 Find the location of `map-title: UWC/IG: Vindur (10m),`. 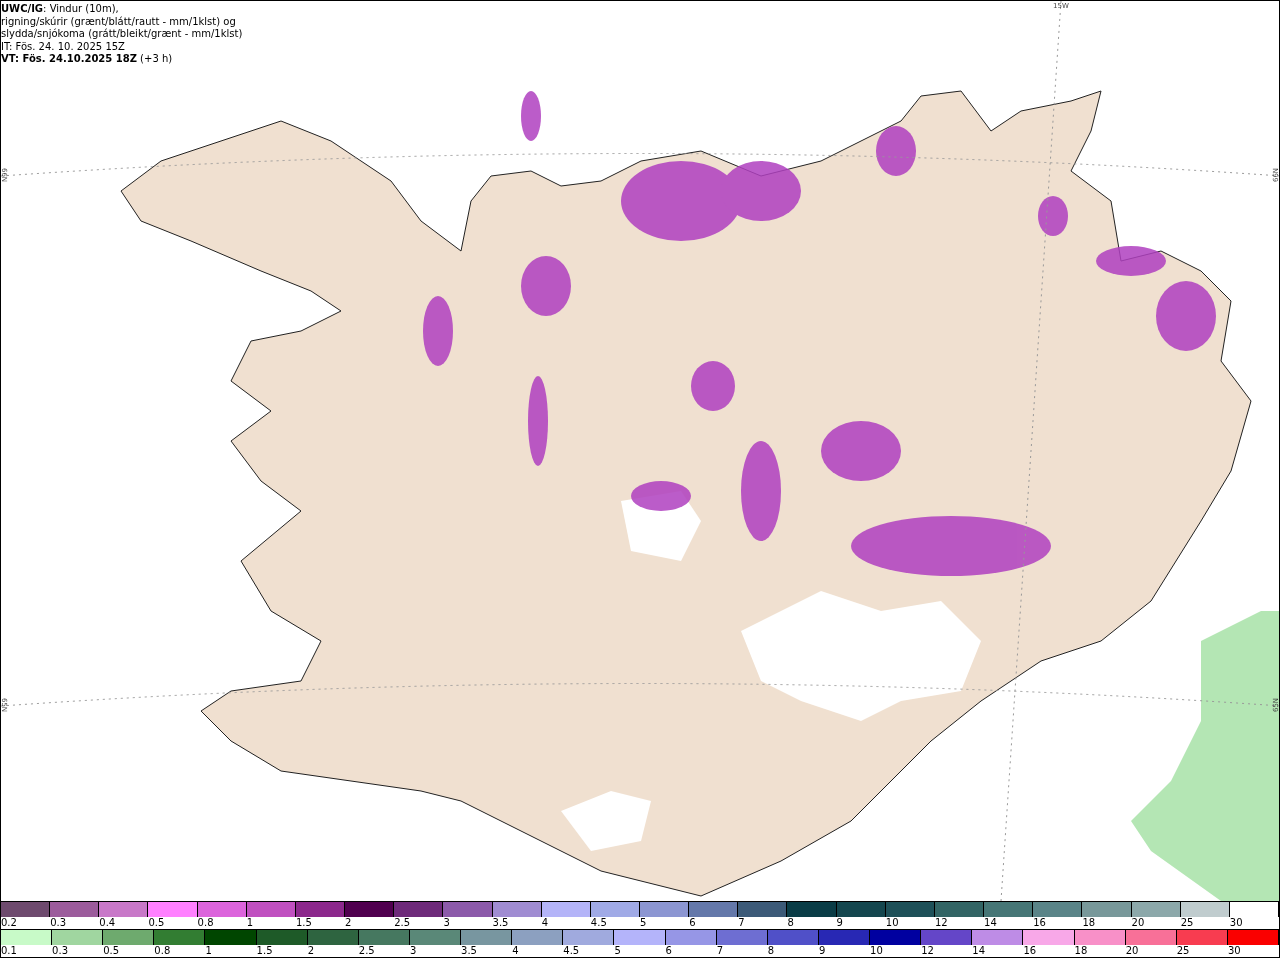

map-title: UWC/IG: Vindur (10m), is located at coordinates (60, 9).